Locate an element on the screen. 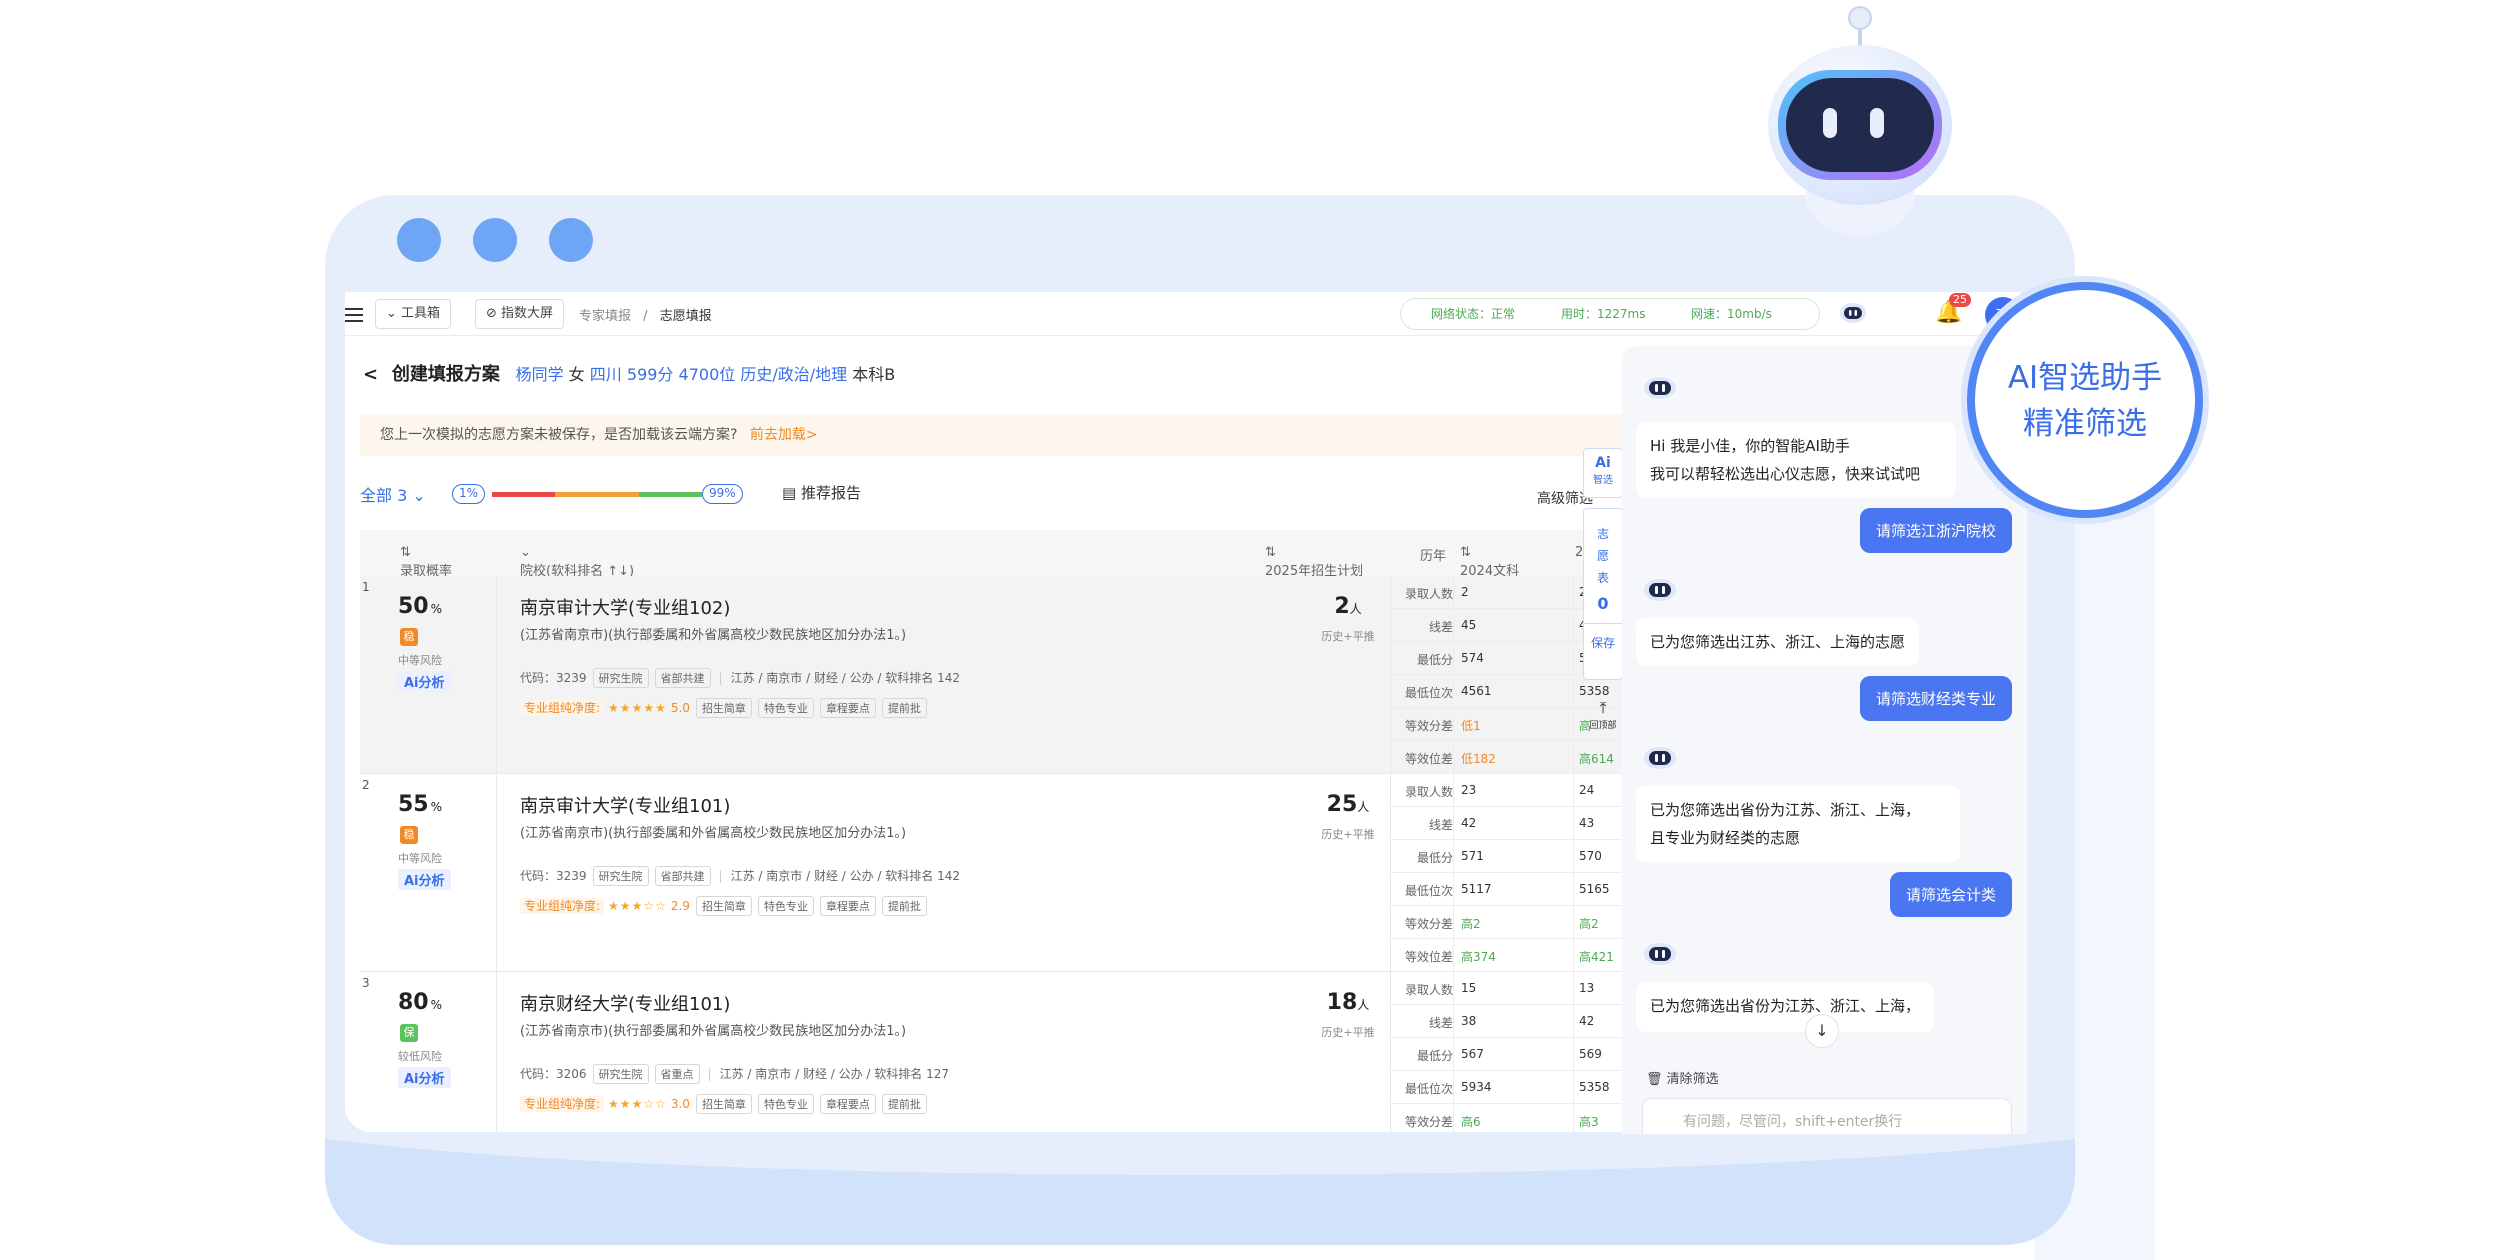 The height and width of the screenshot is (1260, 2520). chat-input-placeholder: 有问题，尽管问，shift+enter换行 is located at coordinates (1793, 1122).